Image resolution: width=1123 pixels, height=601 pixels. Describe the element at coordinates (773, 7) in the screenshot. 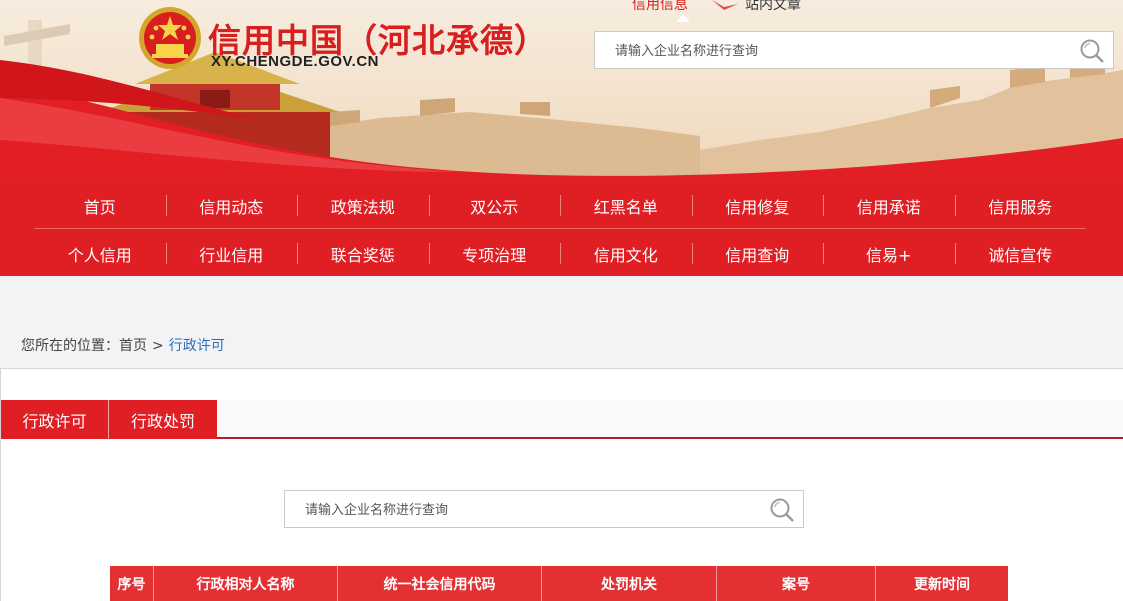

I see `search-tab-site-articles: 站内文章` at that location.